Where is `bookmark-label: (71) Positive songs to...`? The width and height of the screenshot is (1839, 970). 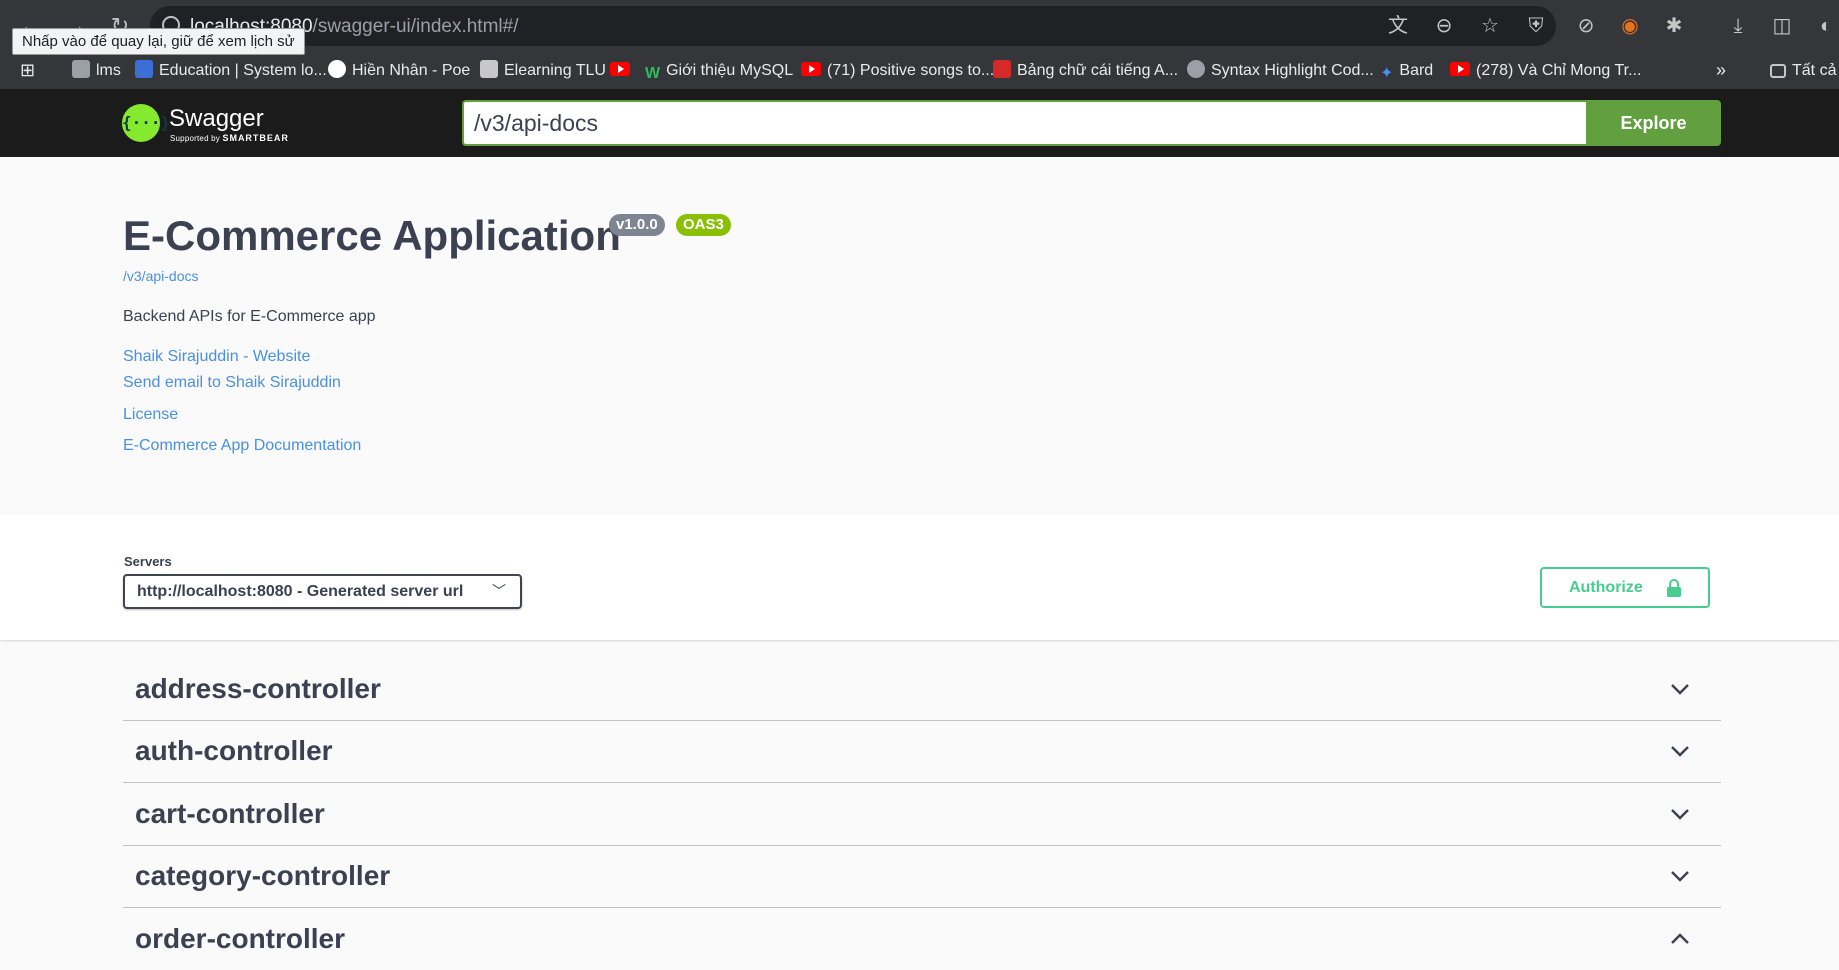
bookmark-label: (71) Positive songs to... is located at coordinates (911, 70).